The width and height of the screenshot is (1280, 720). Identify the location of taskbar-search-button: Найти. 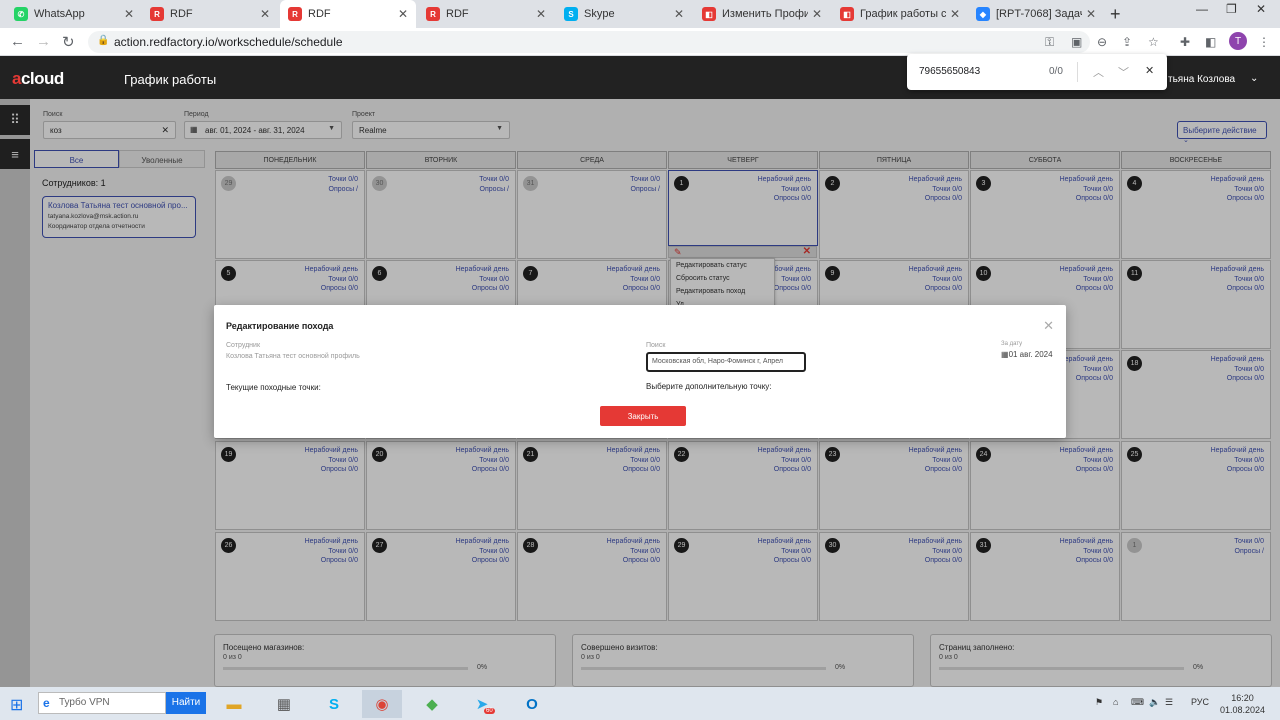
(186, 703).